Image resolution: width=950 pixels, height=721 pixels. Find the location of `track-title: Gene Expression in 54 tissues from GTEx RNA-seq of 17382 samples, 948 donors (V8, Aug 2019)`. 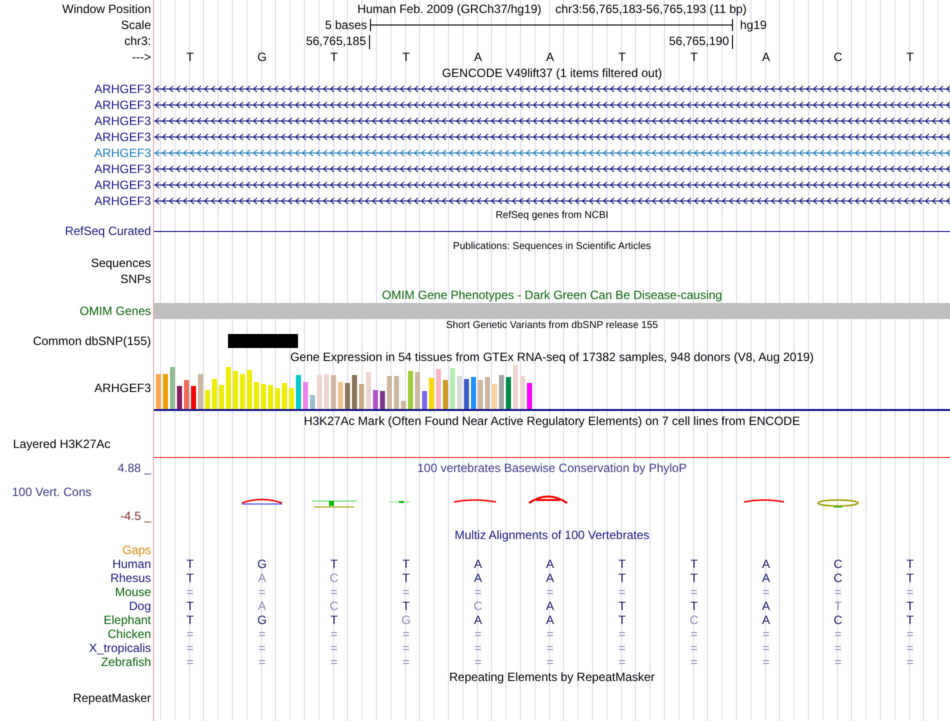

track-title: Gene Expression in 54 tissues from GTEx RNA-seq of 17382 samples, 948 donors (V8, Aug 2019) is located at coordinates (552, 357).